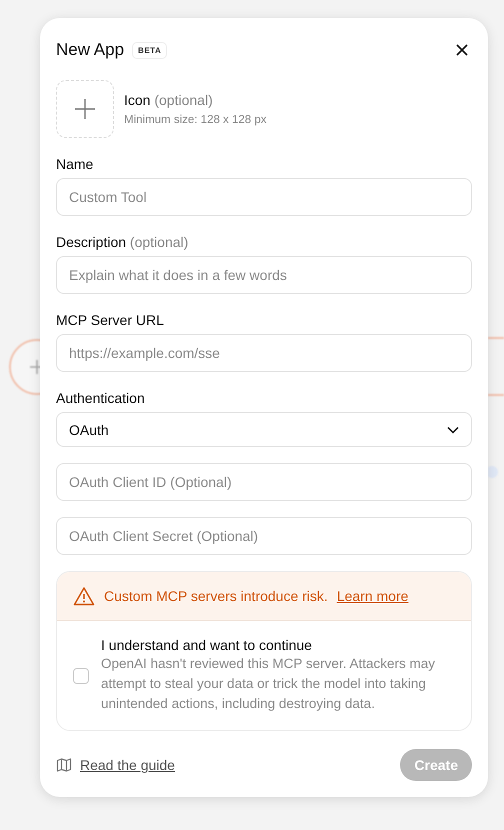 The height and width of the screenshot is (830, 504). I want to click on warning-message: Custom MCP servers introduce risk., so click(216, 596).